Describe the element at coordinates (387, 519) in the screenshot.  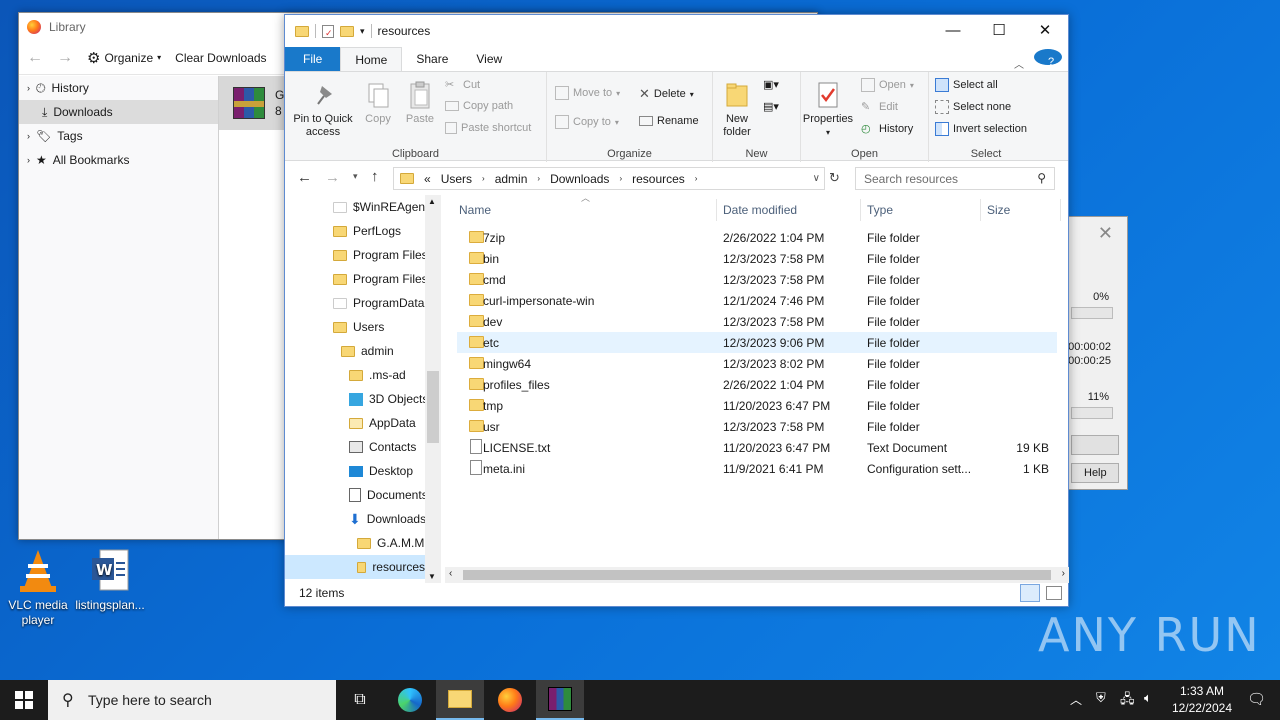
I see `nav-item: ⬇ Downloads` at that location.